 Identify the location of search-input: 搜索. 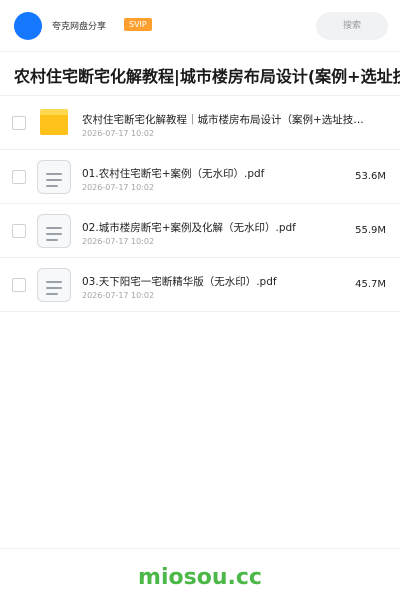
(352, 26).